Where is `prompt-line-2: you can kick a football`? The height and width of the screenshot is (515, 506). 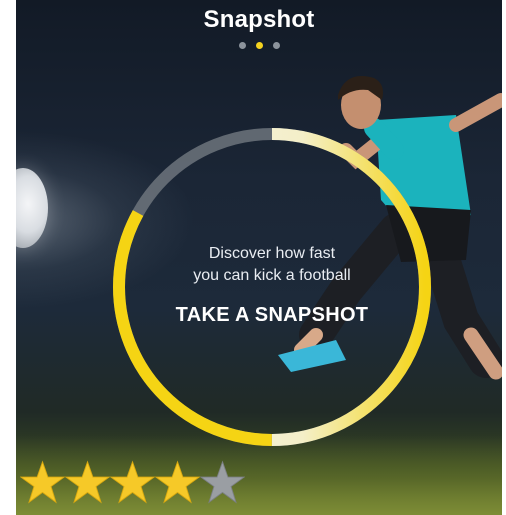
prompt-line-2: you can kick a football is located at coordinates (272, 275).